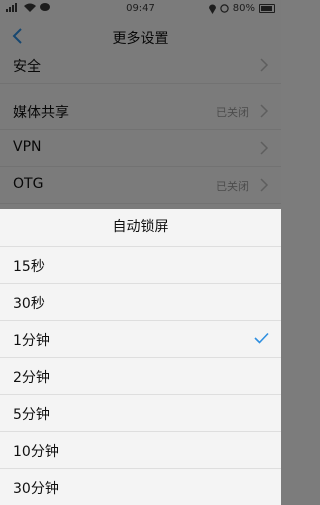  I want to click on option-5min: 5分钟, so click(140, 413).